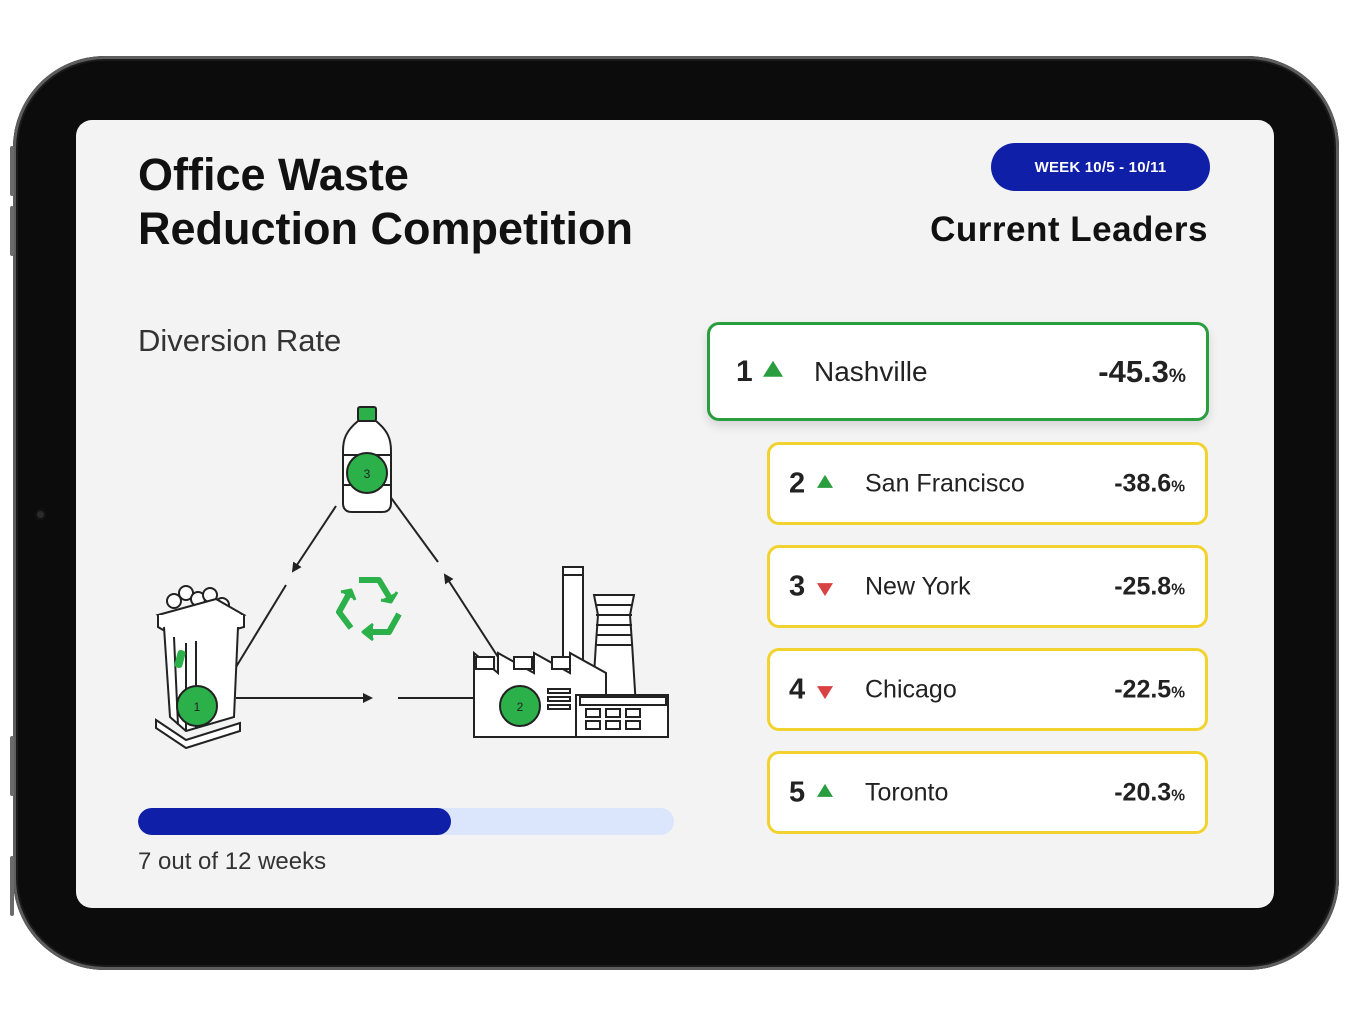 The width and height of the screenshot is (1350, 1016). What do you see at coordinates (797, 792) in the screenshot?
I see `leader-rank: 5` at bounding box center [797, 792].